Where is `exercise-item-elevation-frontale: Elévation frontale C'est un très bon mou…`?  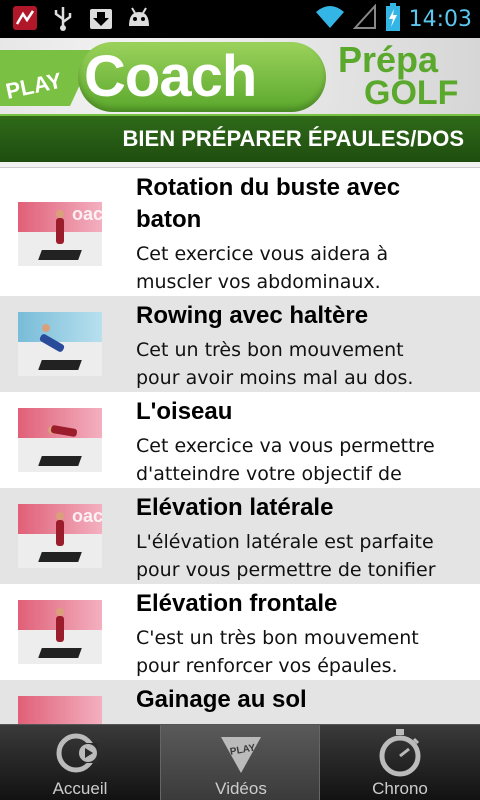
exercise-item-elevation-frontale: Elévation frontale C'est un très bon mou… is located at coordinates (240, 632).